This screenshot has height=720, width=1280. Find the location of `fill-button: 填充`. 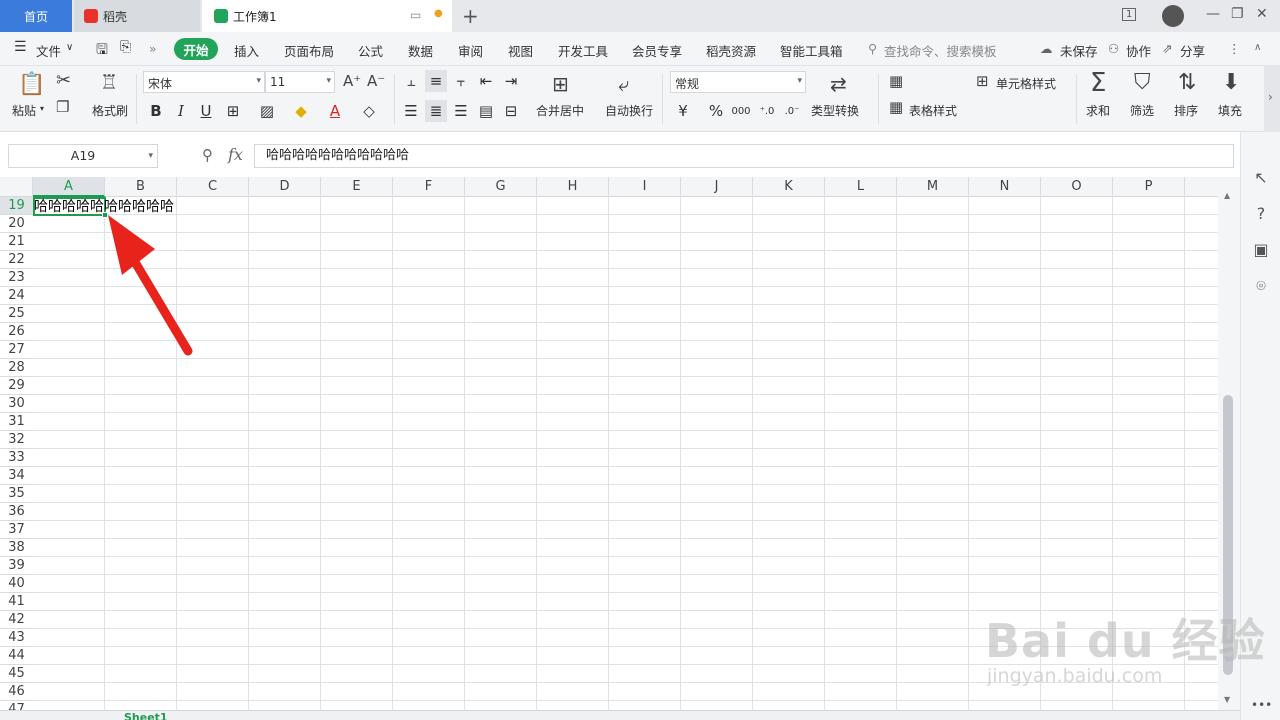

fill-button: 填充 is located at coordinates (1230, 110).